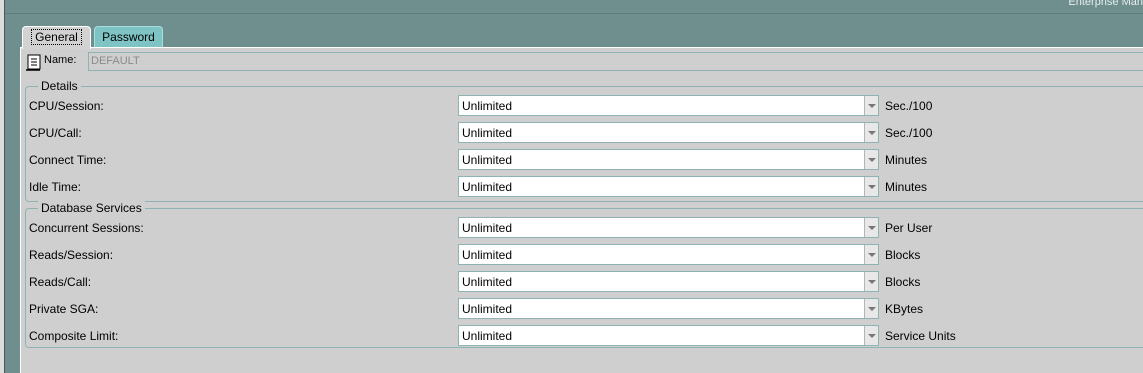  What do you see at coordinates (68, 160) in the screenshot?
I see `connect-time-label: Connect Time:` at bounding box center [68, 160].